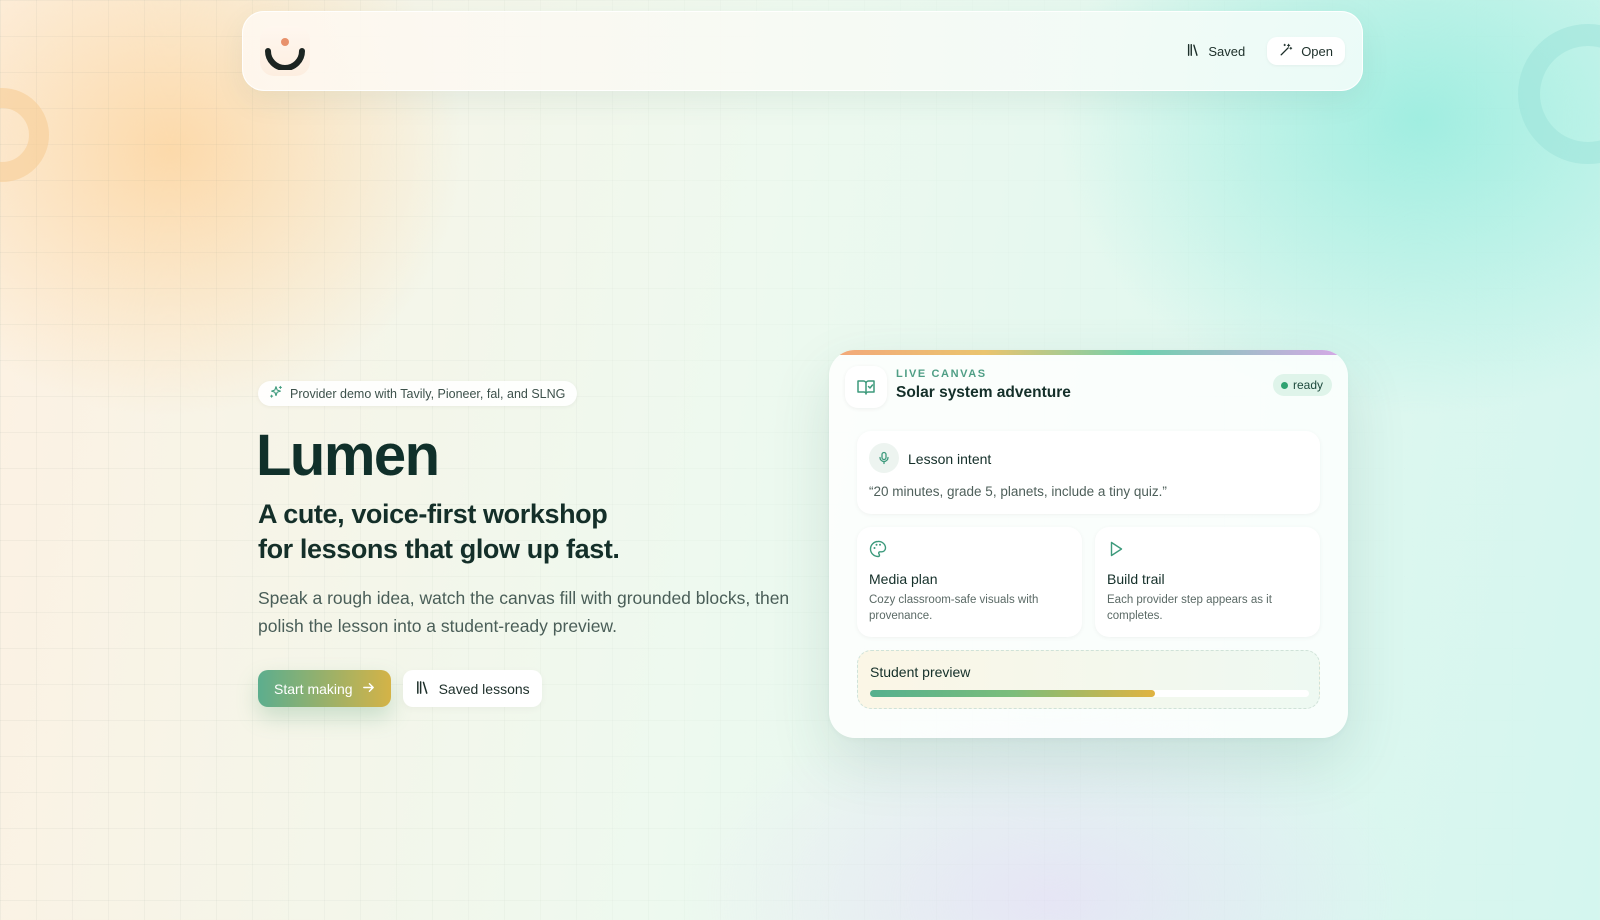  Describe the element at coordinates (439, 549) in the screenshot. I see `hero-subtitle-line-2: for lessons that glow up fast.` at that location.